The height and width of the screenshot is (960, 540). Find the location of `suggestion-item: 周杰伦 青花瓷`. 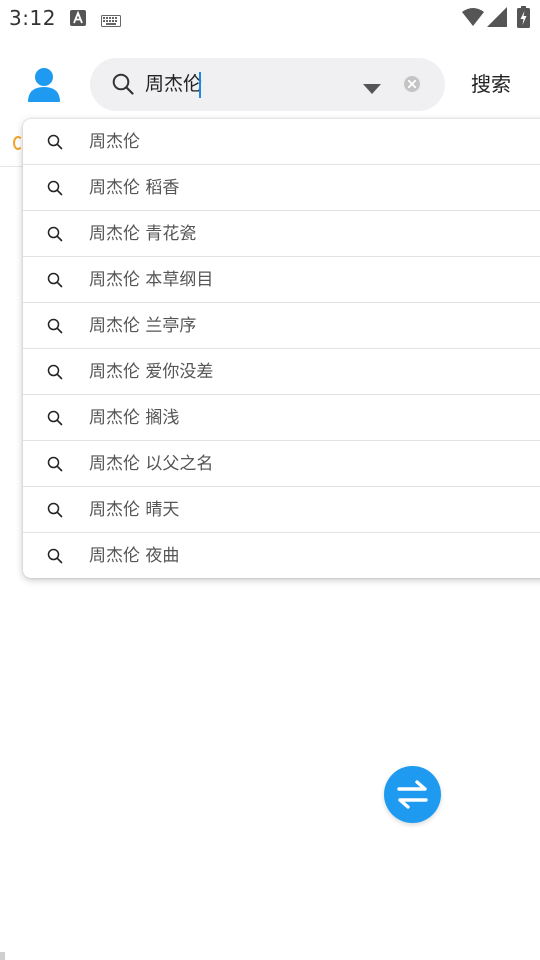

suggestion-item: 周杰伦 青花瓷 is located at coordinates (281, 234).